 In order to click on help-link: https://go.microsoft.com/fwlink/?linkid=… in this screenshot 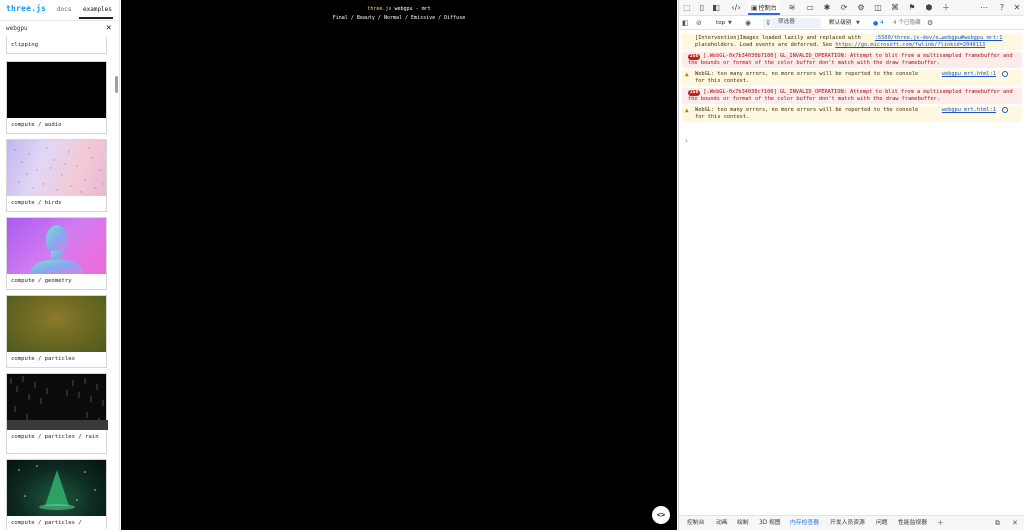, I will do `click(910, 45)`.